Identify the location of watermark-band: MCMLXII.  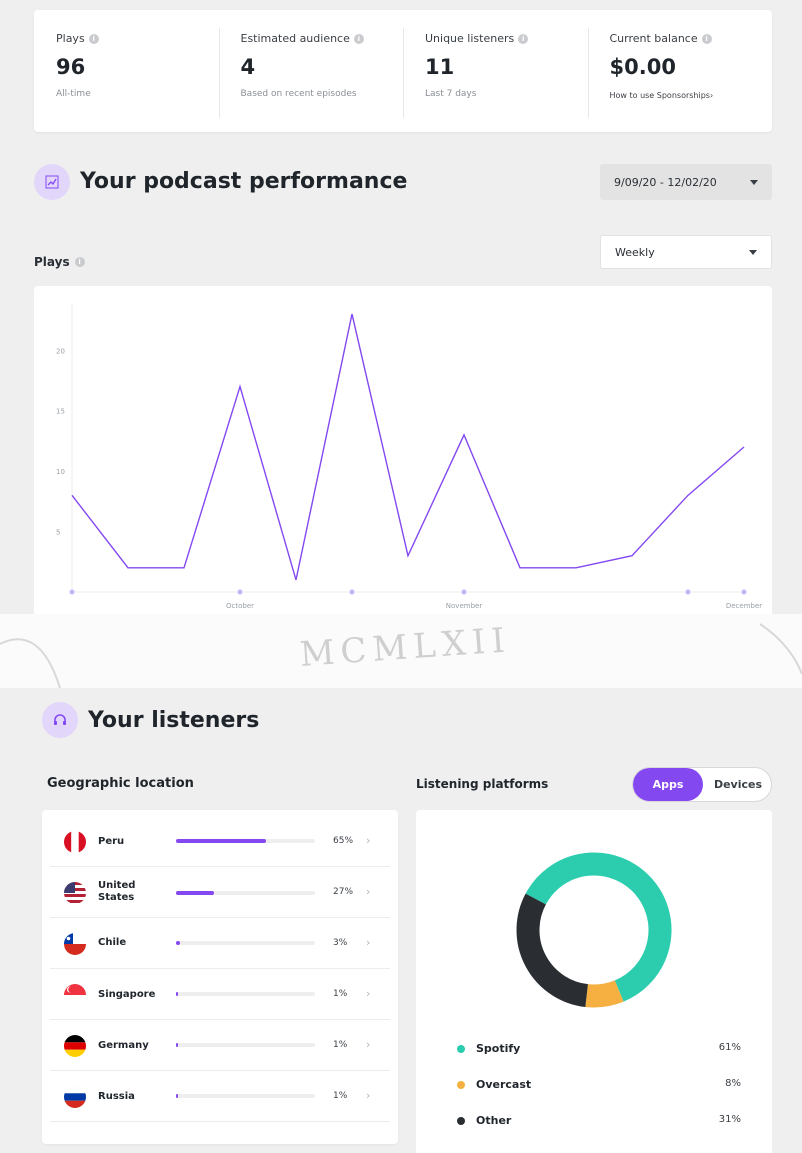
(401, 651).